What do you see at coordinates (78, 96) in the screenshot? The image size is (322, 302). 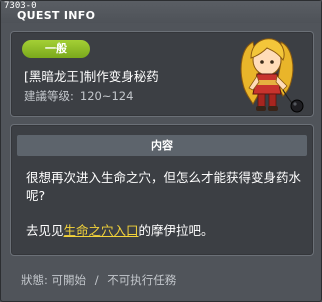 I see `quest-level: 建議等级: 120~124` at bounding box center [78, 96].